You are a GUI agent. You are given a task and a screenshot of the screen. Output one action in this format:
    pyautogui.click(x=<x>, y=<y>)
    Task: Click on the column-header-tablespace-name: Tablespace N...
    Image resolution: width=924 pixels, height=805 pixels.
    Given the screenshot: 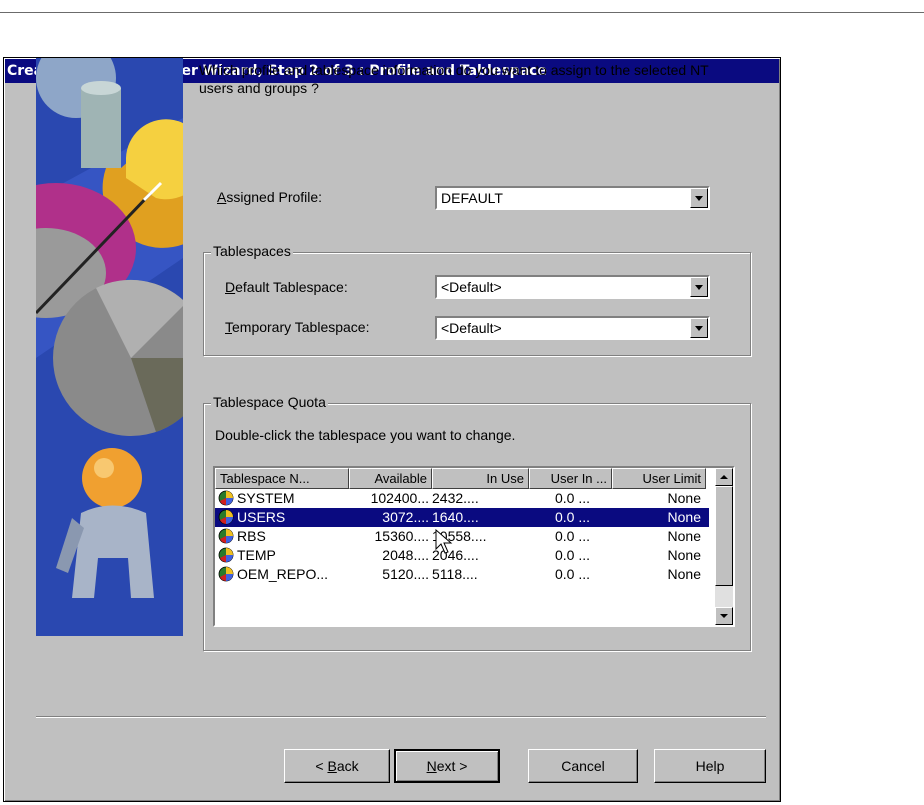 What is the action you would take?
    pyautogui.click(x=282, y=478)
    